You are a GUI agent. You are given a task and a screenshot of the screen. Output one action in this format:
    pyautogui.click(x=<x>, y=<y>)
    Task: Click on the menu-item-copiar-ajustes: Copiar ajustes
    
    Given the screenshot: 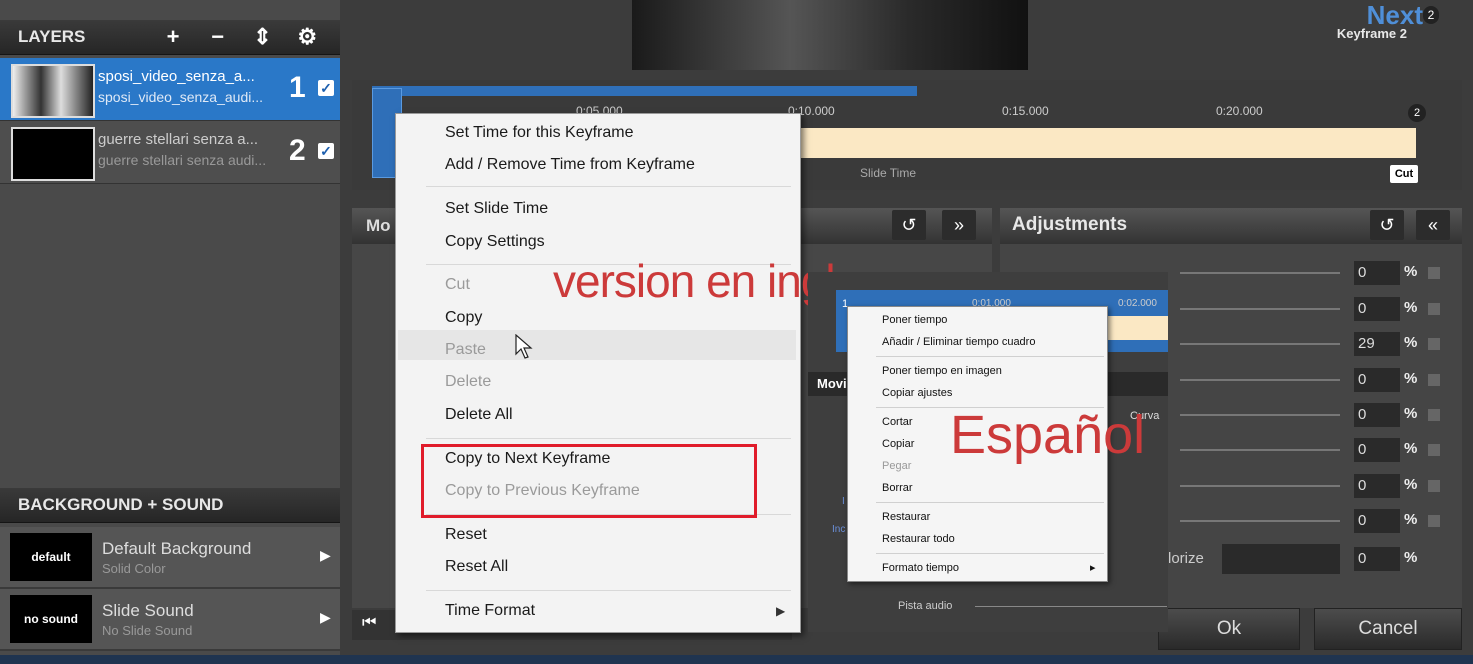 What is the action you would take?
    pyautogui.click(x=917, y=393)
    